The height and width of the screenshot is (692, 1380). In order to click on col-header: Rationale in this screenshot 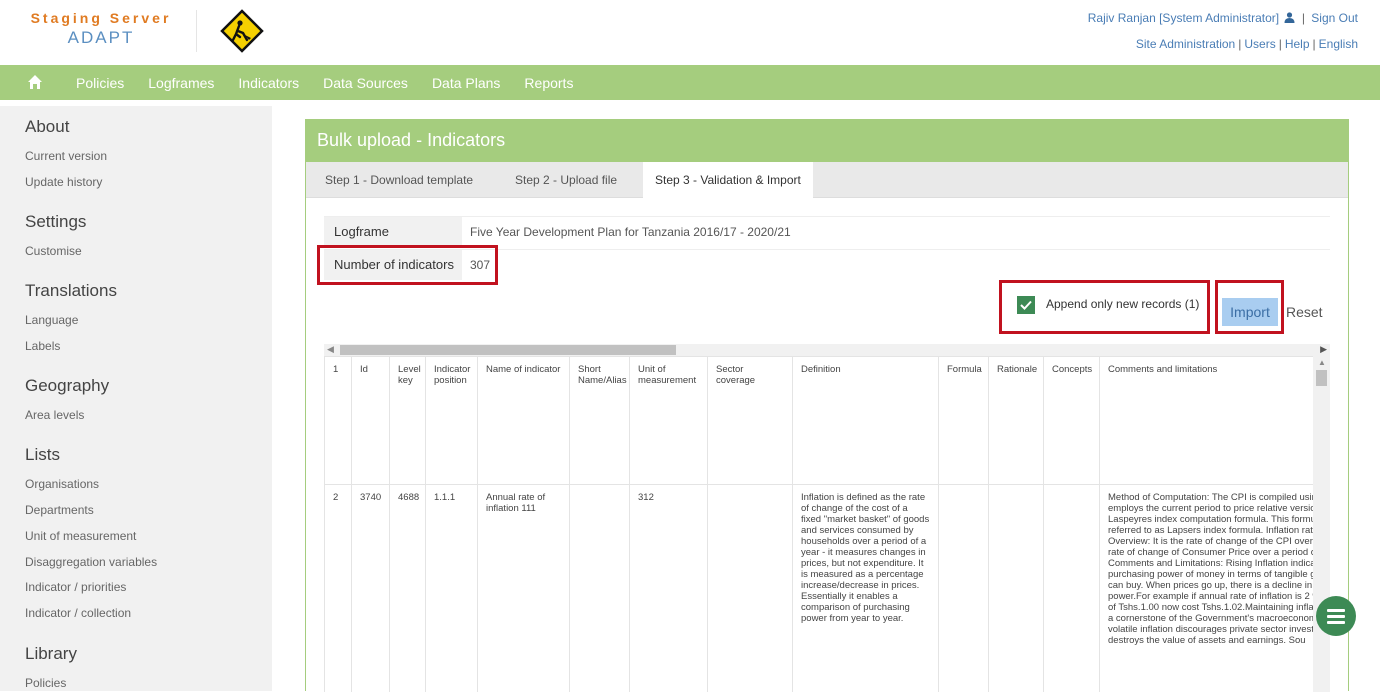, I will do `click(1016, 421)`.